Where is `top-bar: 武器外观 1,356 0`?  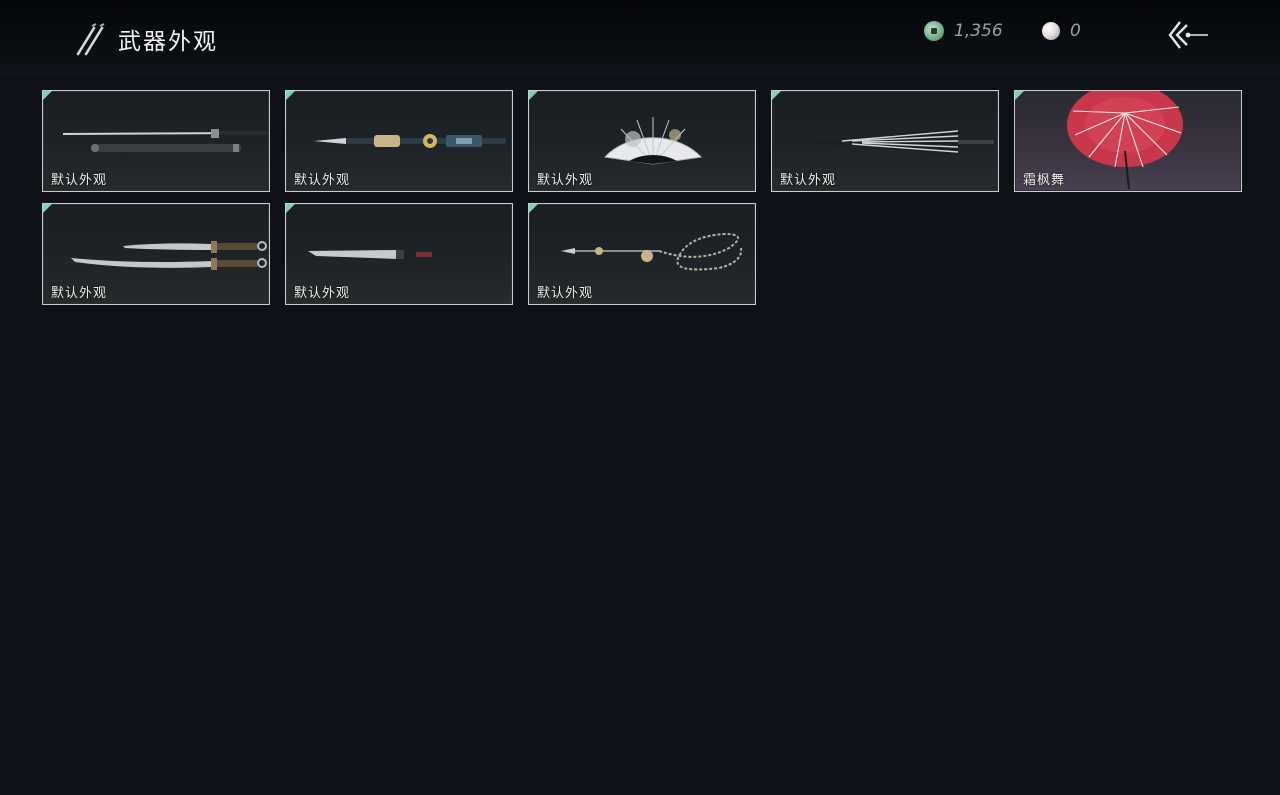 top-bar: 武器外观 1,356 0 is located at coordinates (640, 37).